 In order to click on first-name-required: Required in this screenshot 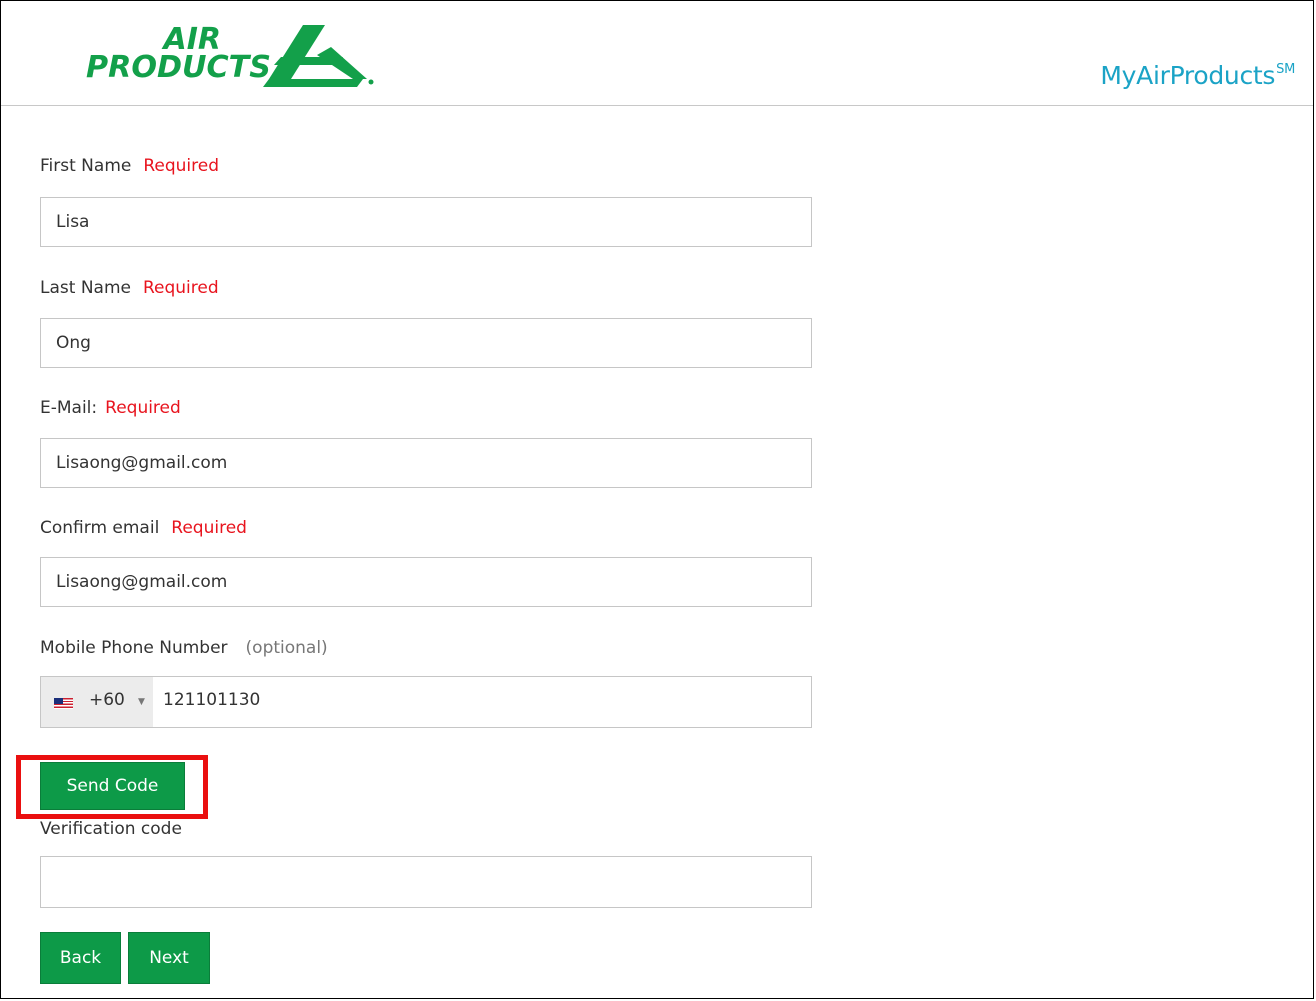, I will do `click(181, 166)`.